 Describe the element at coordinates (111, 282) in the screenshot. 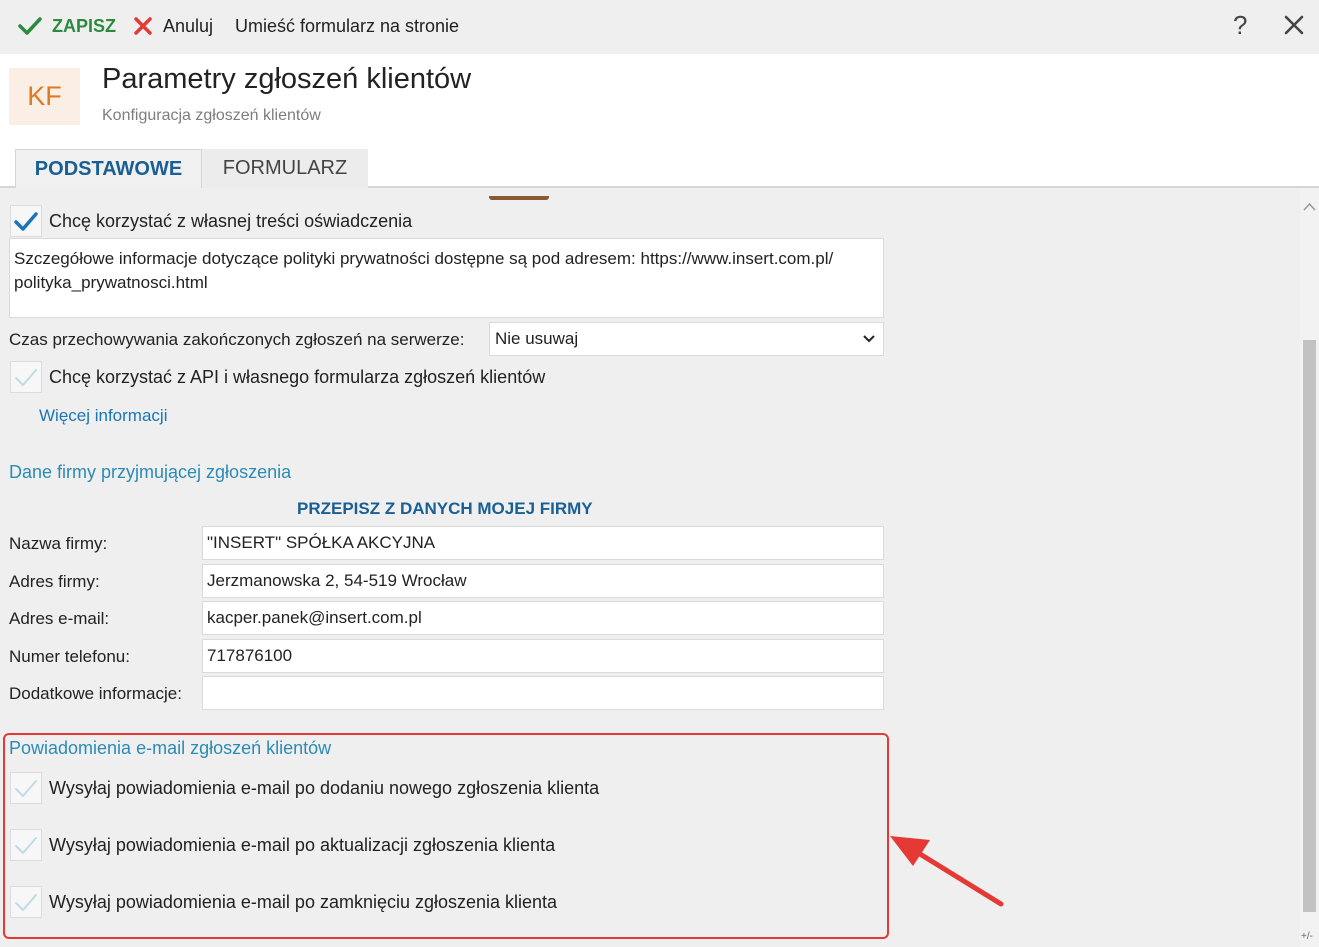

I see `consent-text-line: polityka_prywatnosci.html` at that location.